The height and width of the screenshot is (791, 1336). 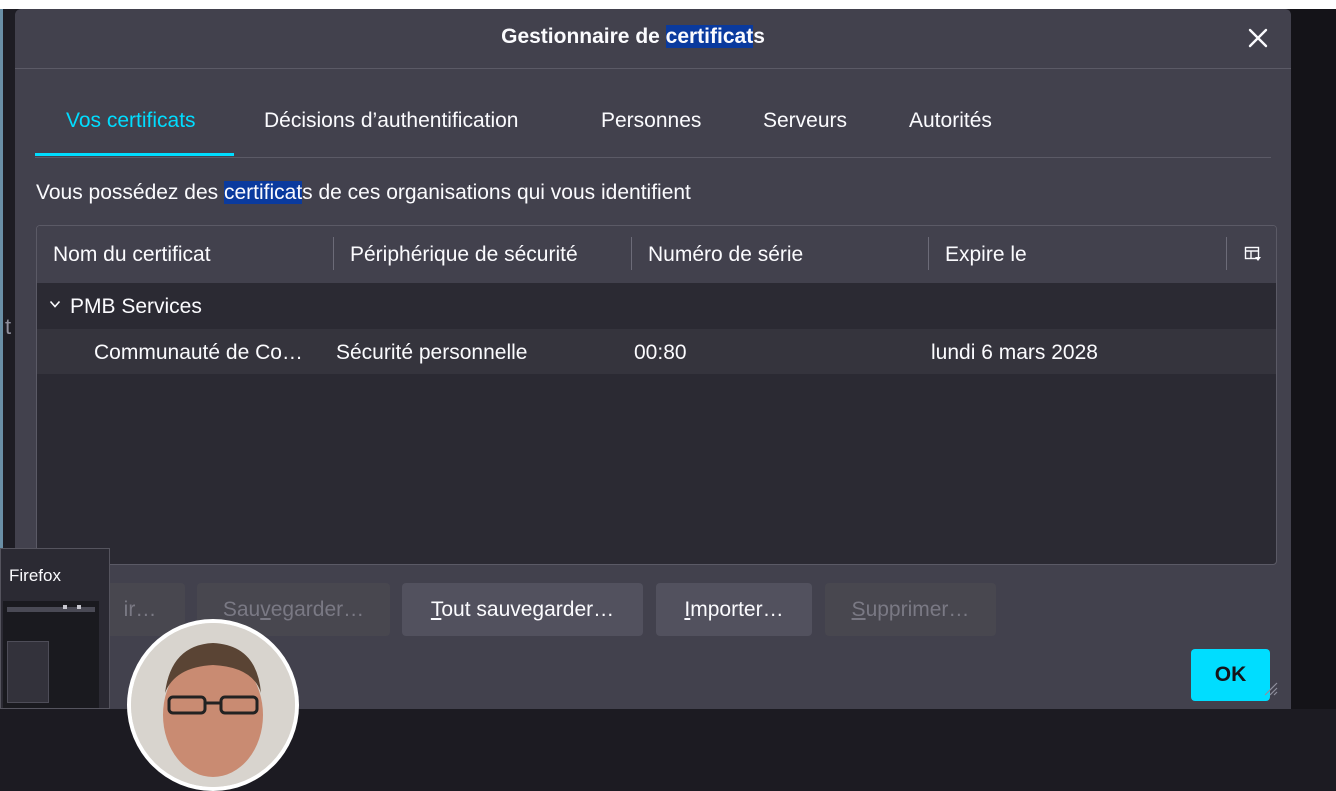 What do you see at coordinates (1253, 254) in the screenshot?
I see `column-picker-icon` at bounding box center [1253, 254].